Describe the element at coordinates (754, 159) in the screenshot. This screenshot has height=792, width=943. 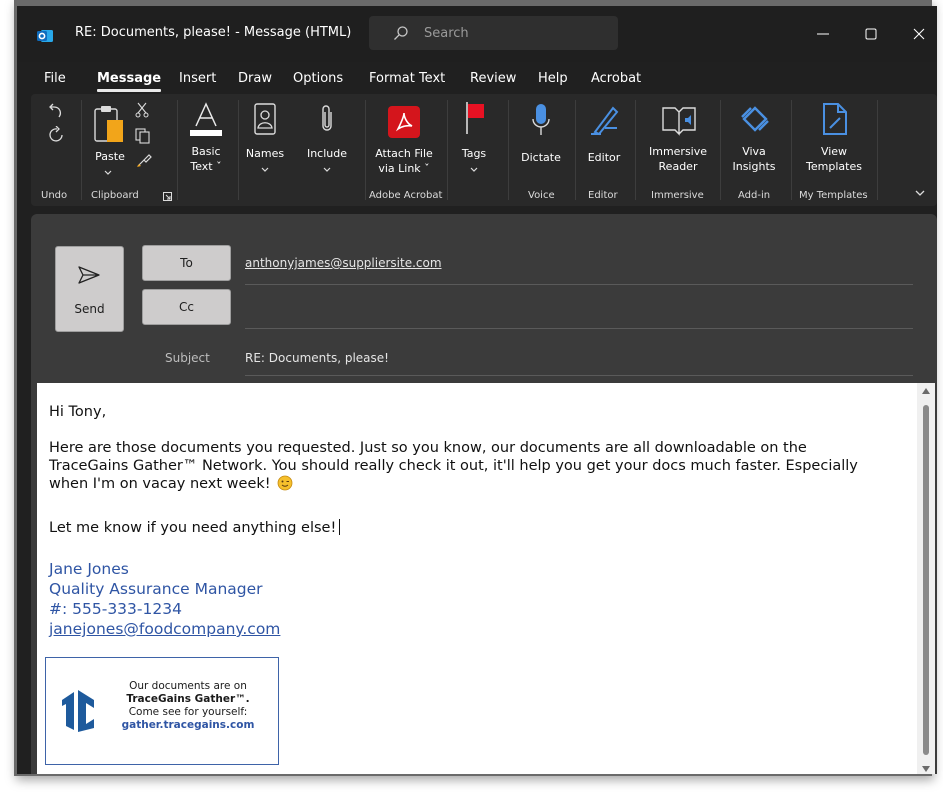
I see `viva-insights-button: Viva Insights` at that location.